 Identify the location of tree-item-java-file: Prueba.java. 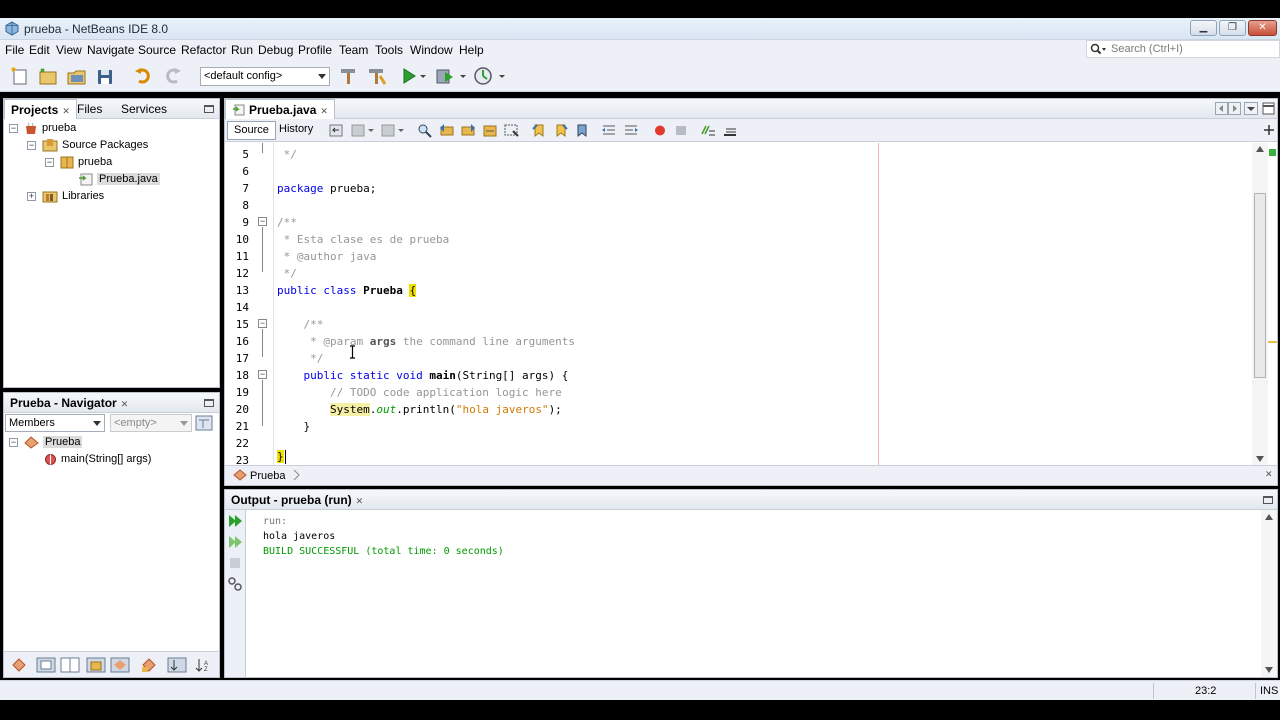
(119, 179).